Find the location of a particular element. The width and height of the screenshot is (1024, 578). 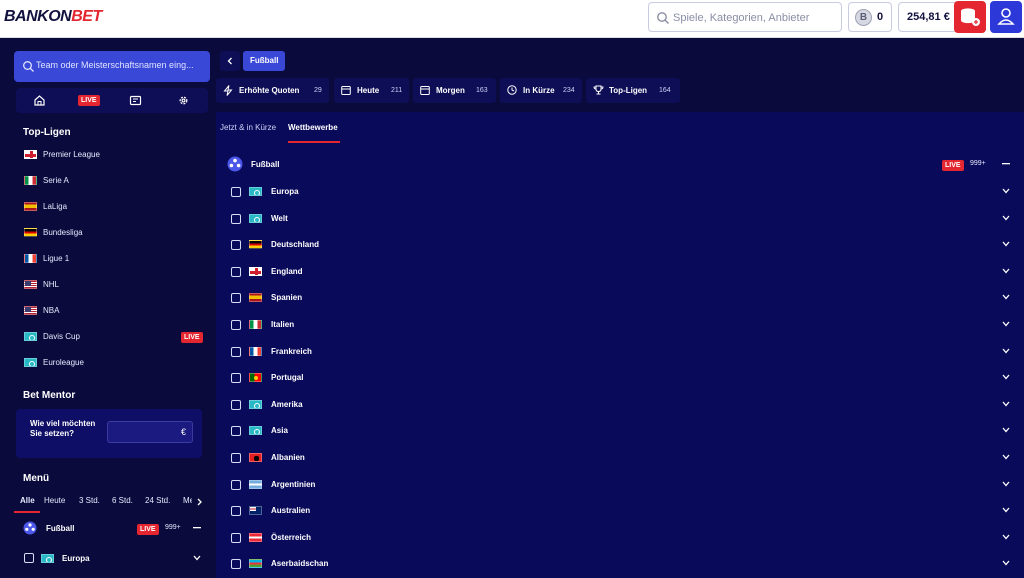

menu-tab-all: Alle is located at coordinates (27, 500).